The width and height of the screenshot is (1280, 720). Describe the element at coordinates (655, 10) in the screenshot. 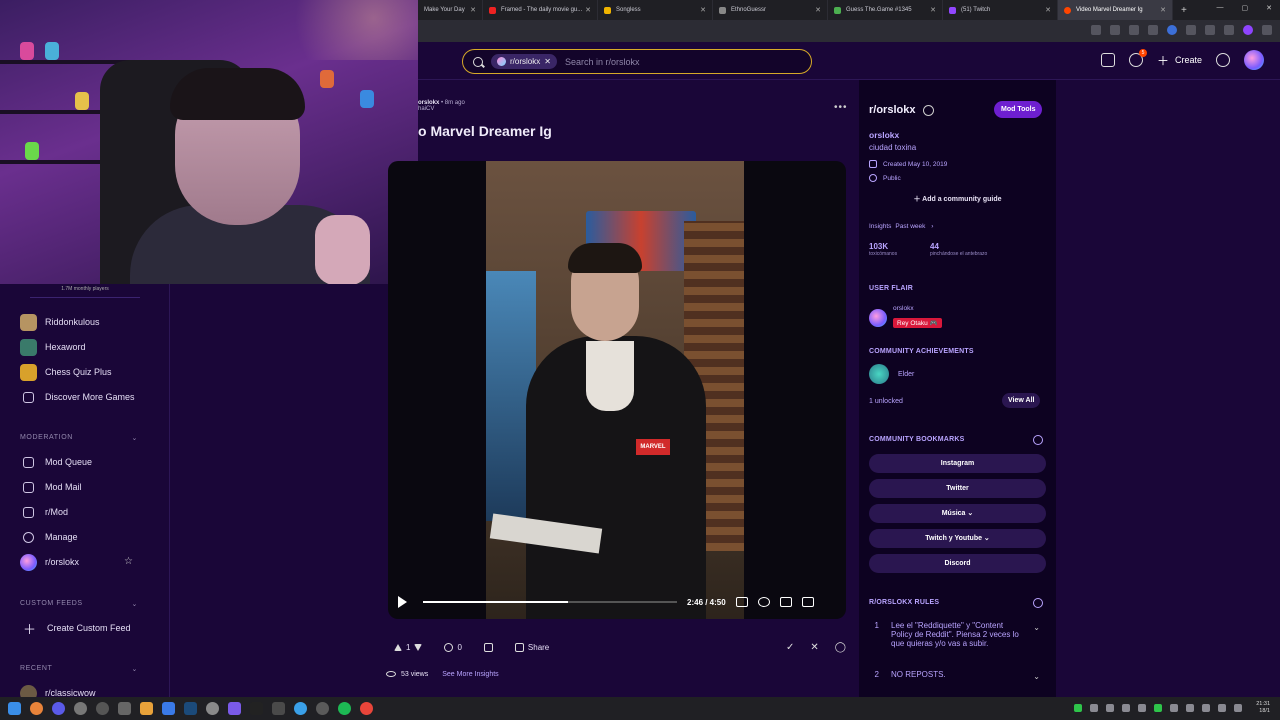

I see `tab-songless: Songless ✕` at that location.